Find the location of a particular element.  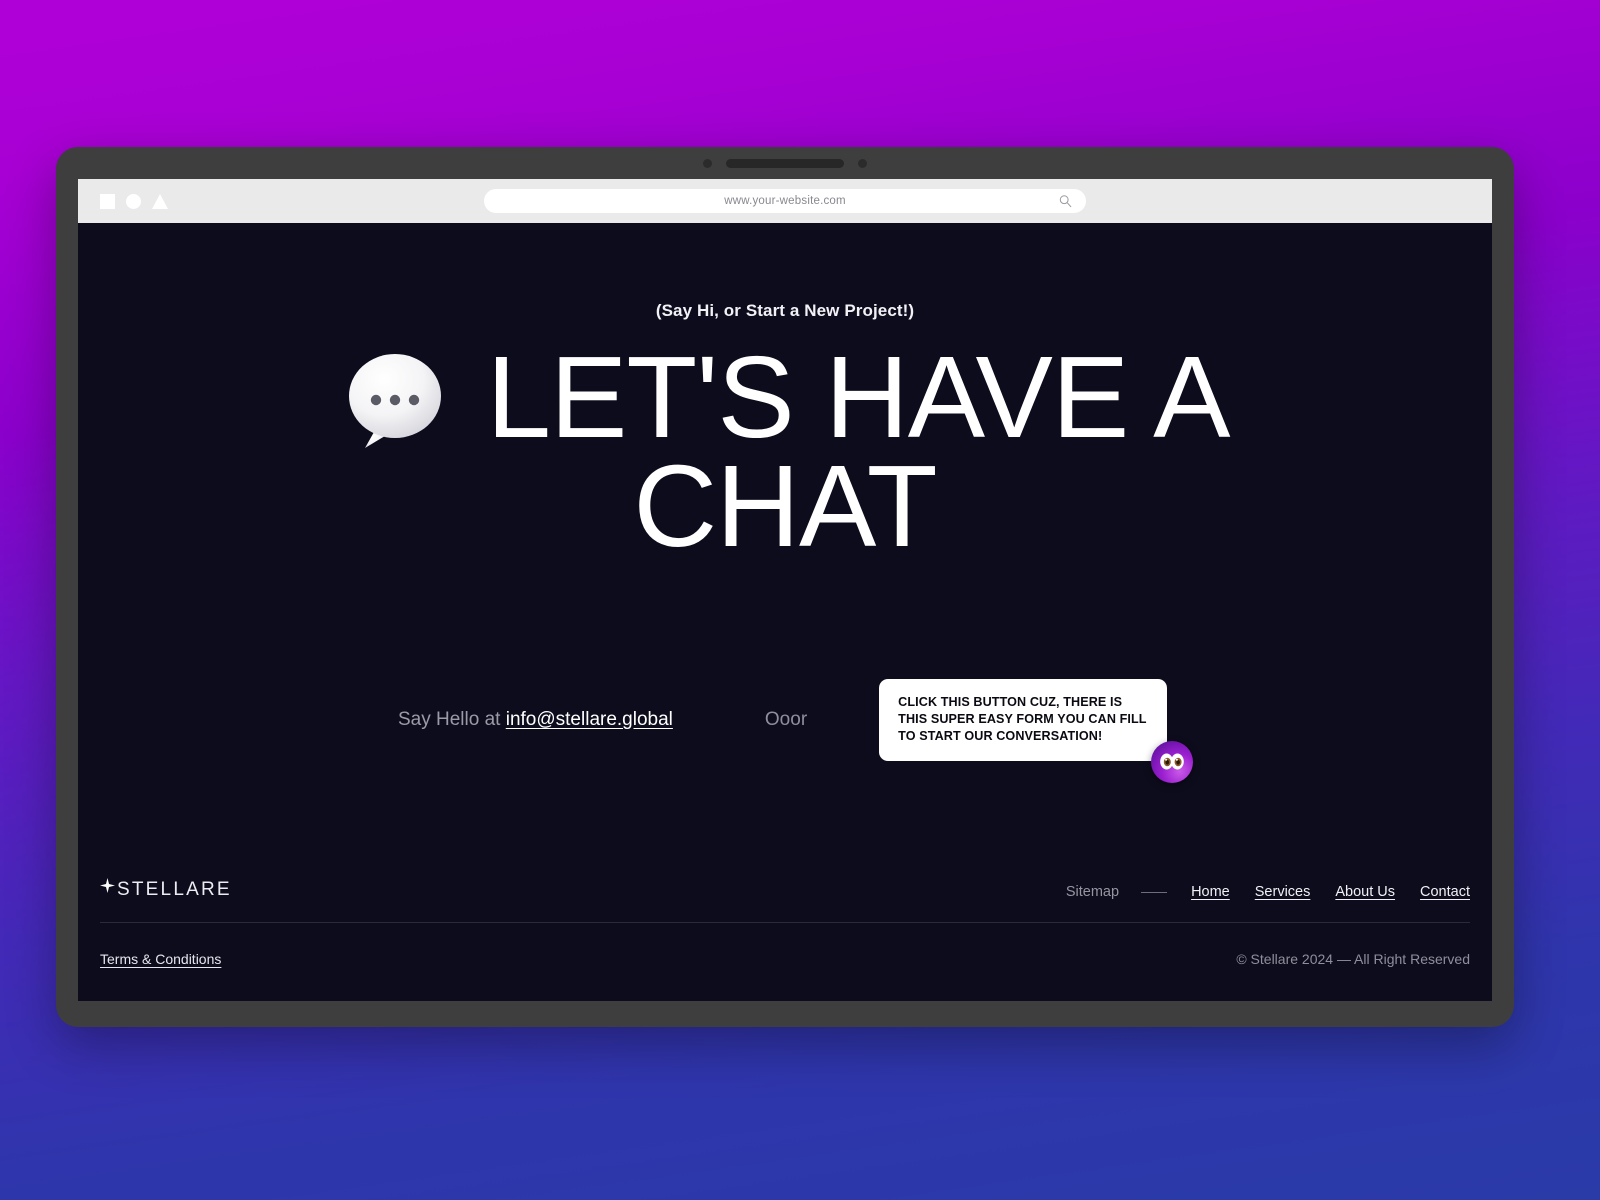

email-link: info@stellare.global is located at coordinates (589, 719).